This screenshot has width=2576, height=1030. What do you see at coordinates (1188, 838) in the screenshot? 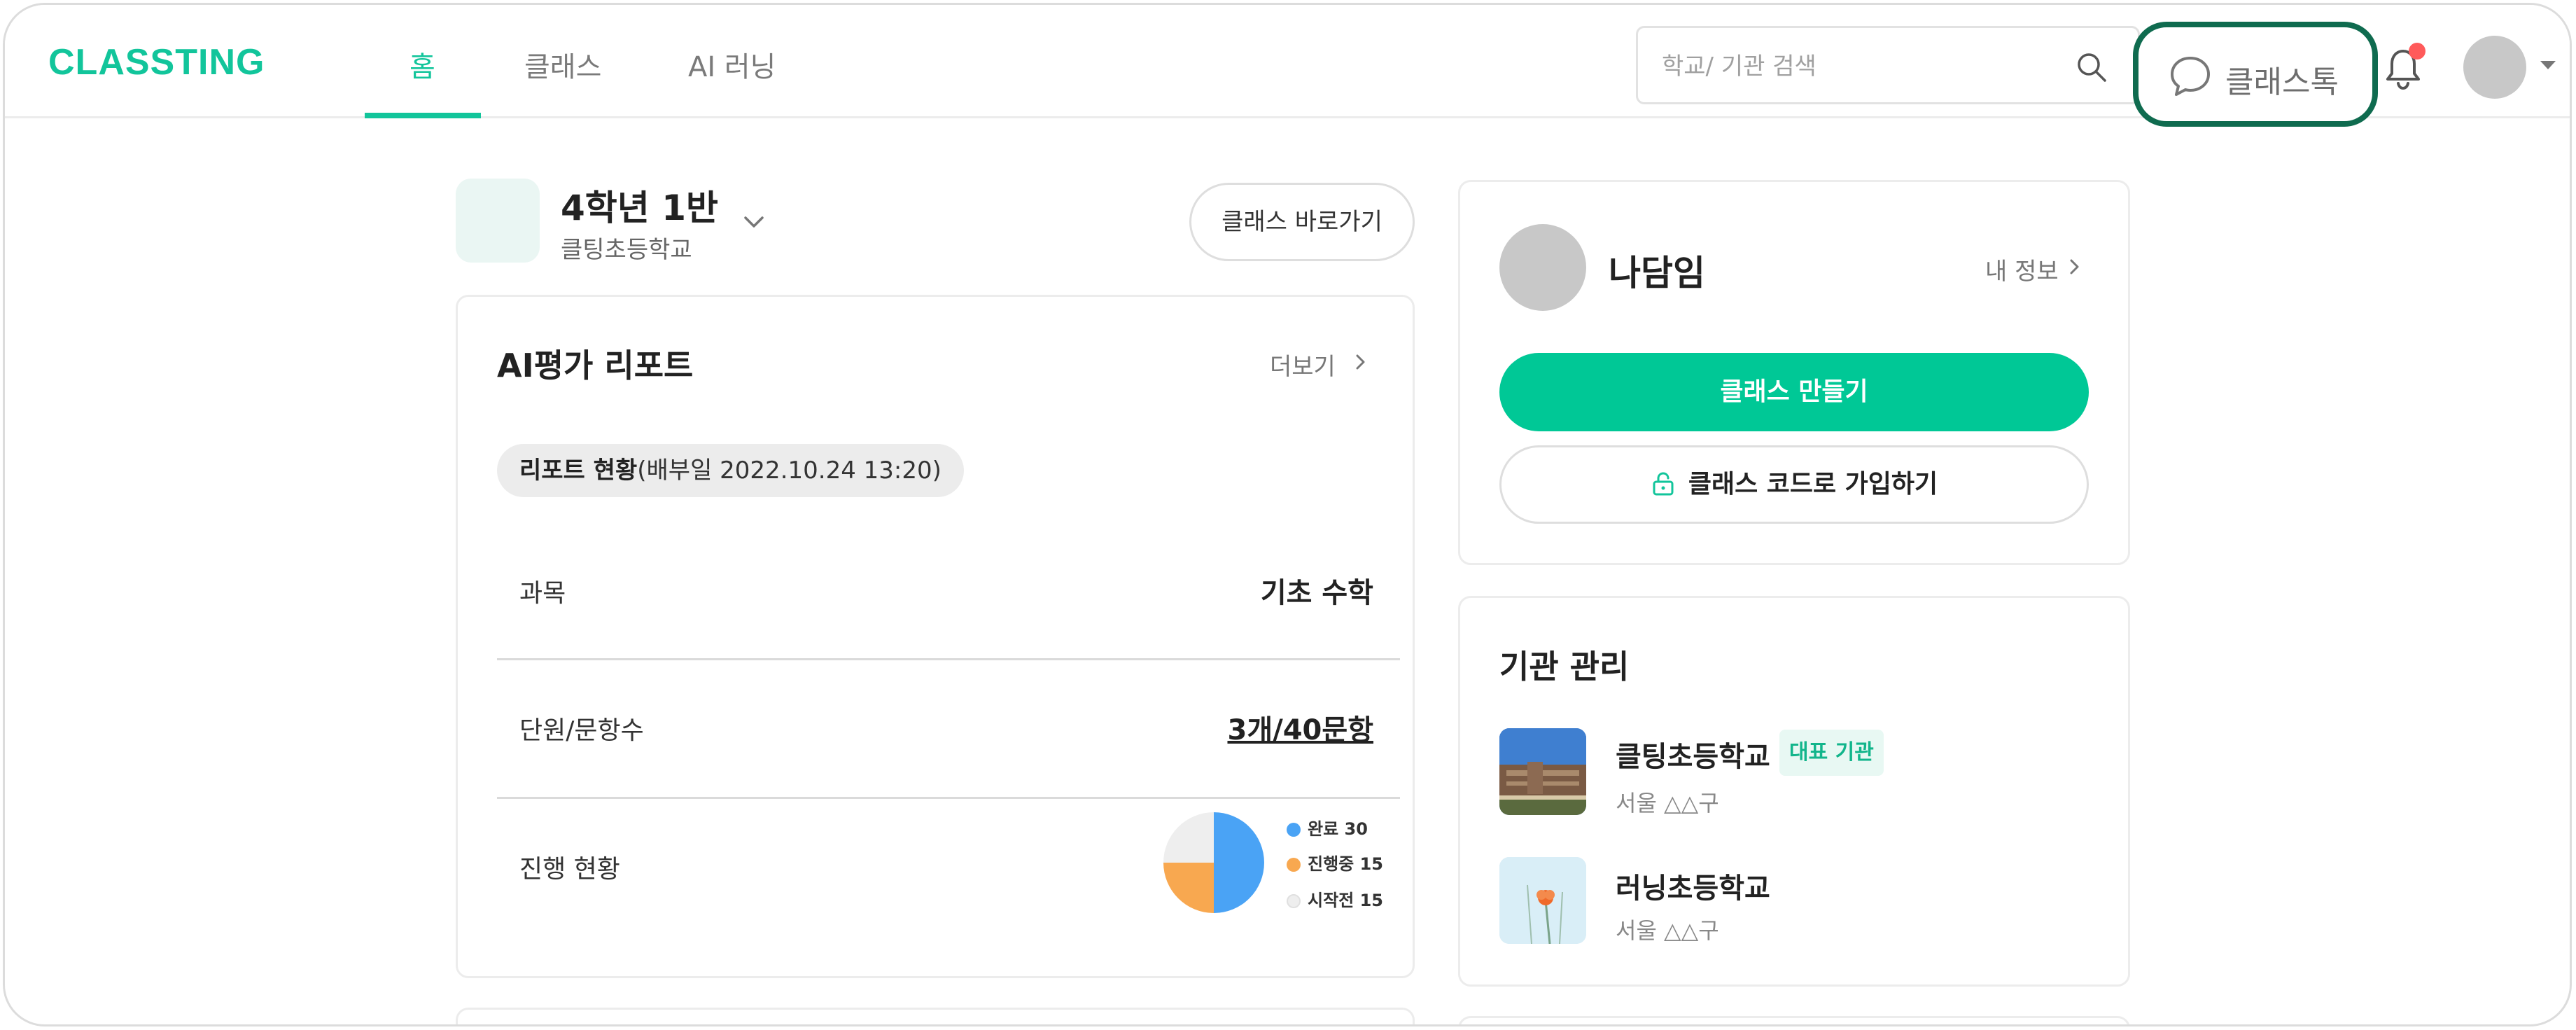
I see `pie-slice-not-started` at bounding box center [1188, 838].